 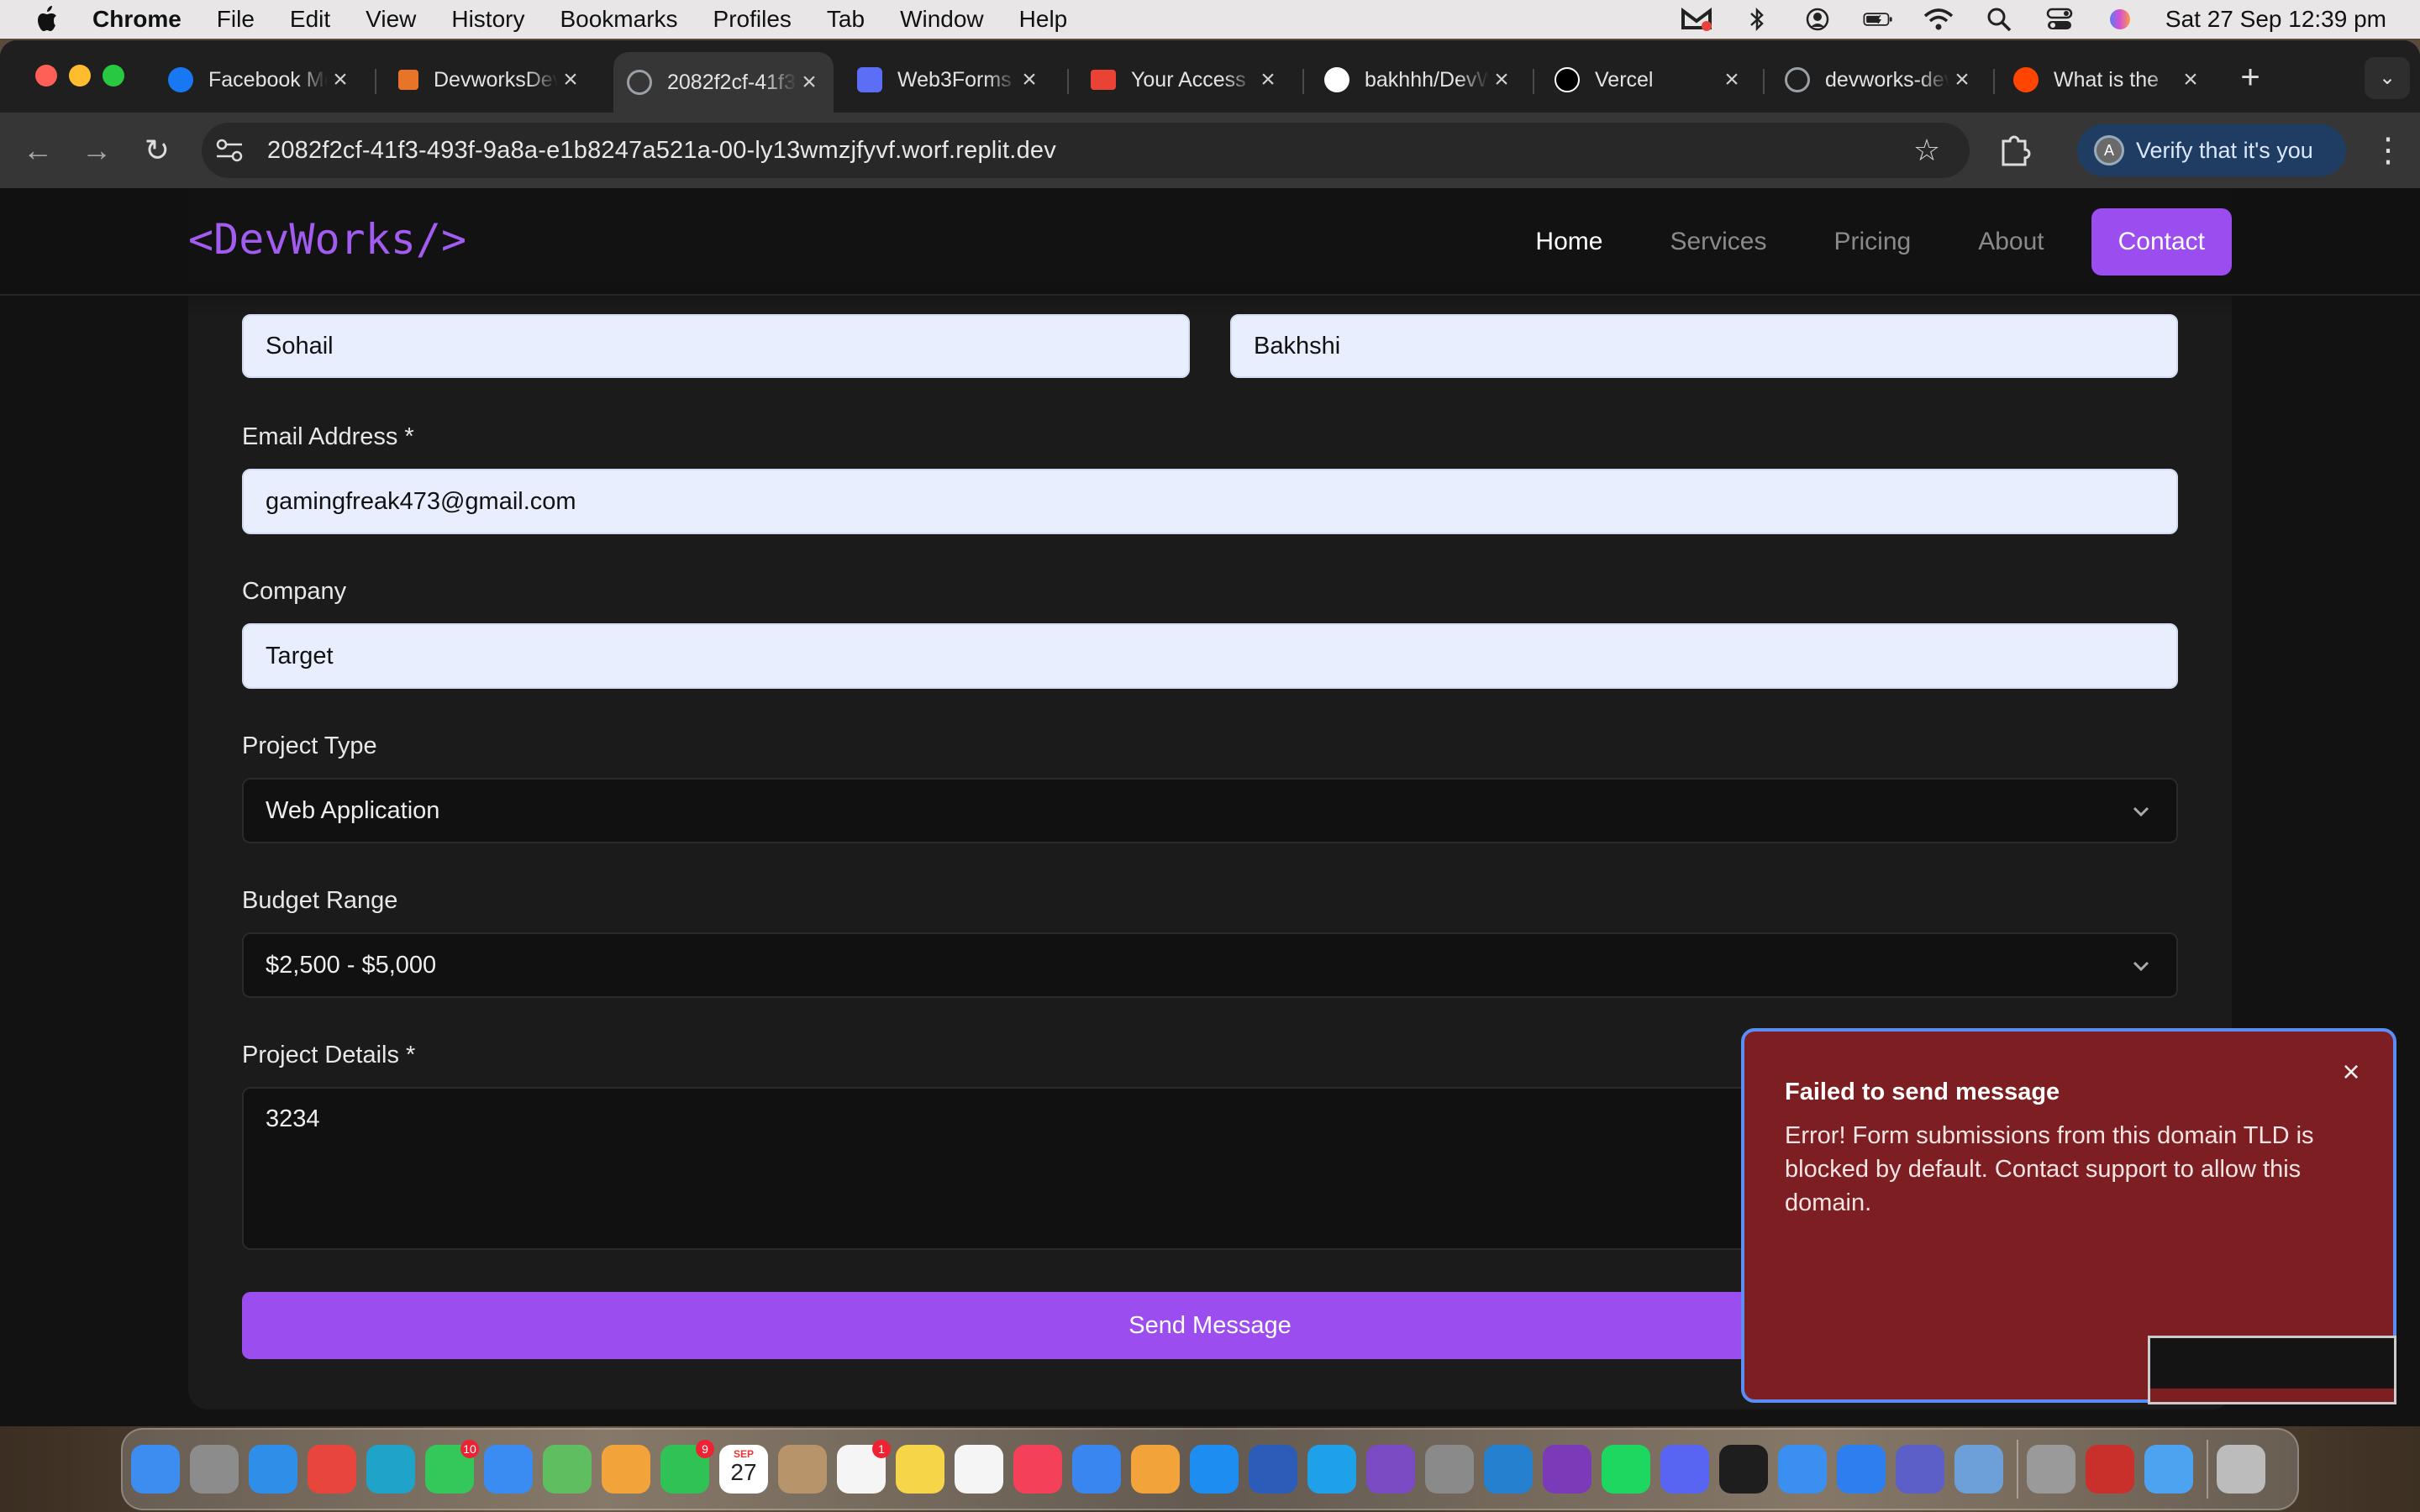 I want to click on screenshot-thumbnail, so click(x=2272, y=1370).